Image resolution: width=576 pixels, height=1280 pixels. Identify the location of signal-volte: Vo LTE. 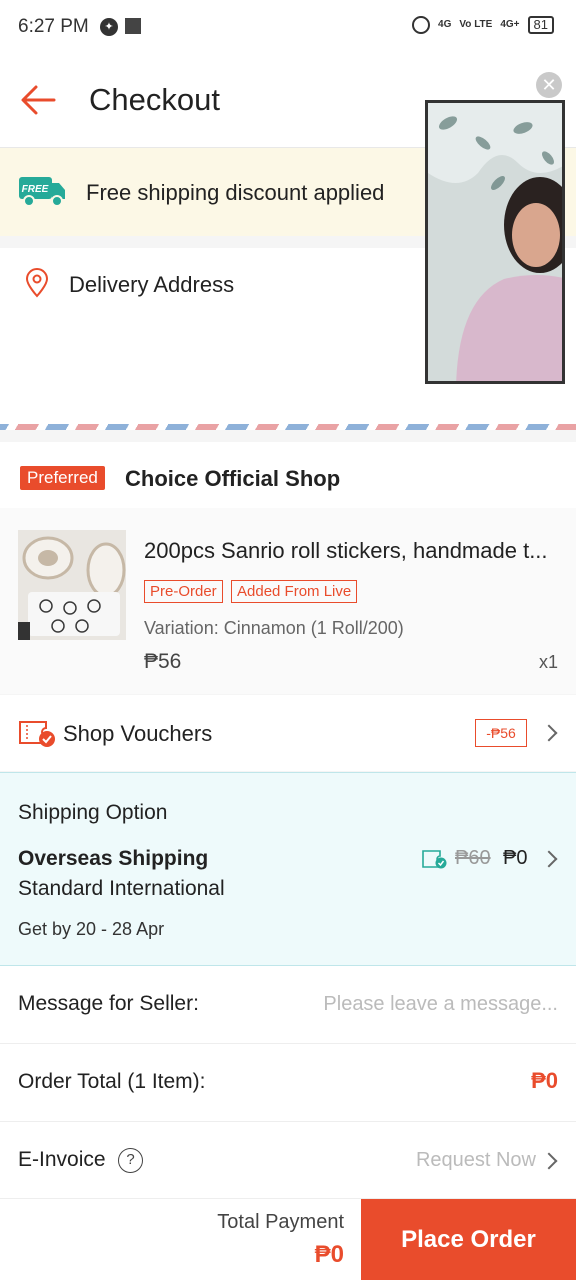
(476, 24).